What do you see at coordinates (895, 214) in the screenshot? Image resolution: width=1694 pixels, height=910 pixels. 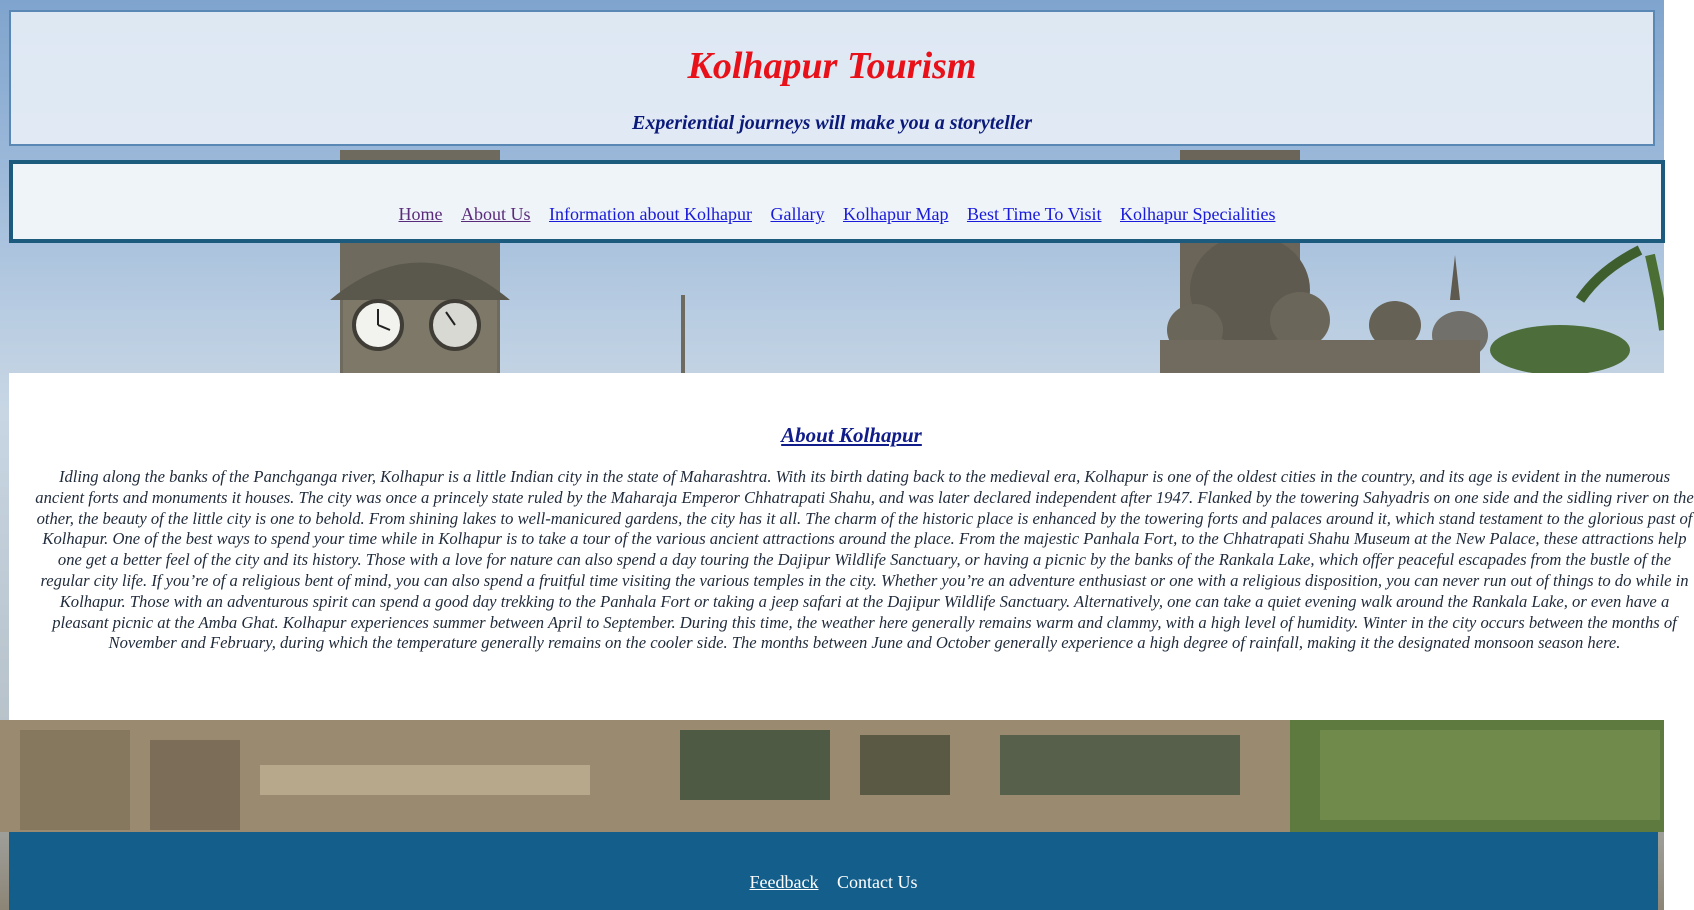 I see `nav-link-map: Kolhapur Map` at bounding box center [895, 214].